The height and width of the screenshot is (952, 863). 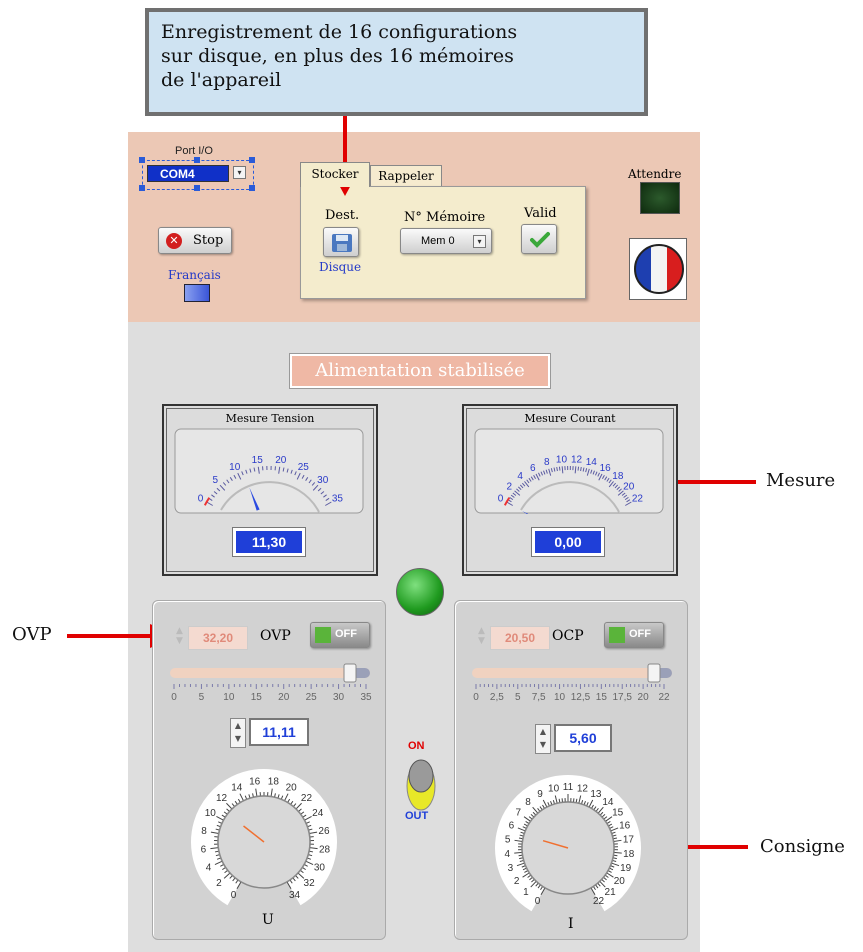 I want to click on ovp-label: OVP, so click(x=275, y=636).